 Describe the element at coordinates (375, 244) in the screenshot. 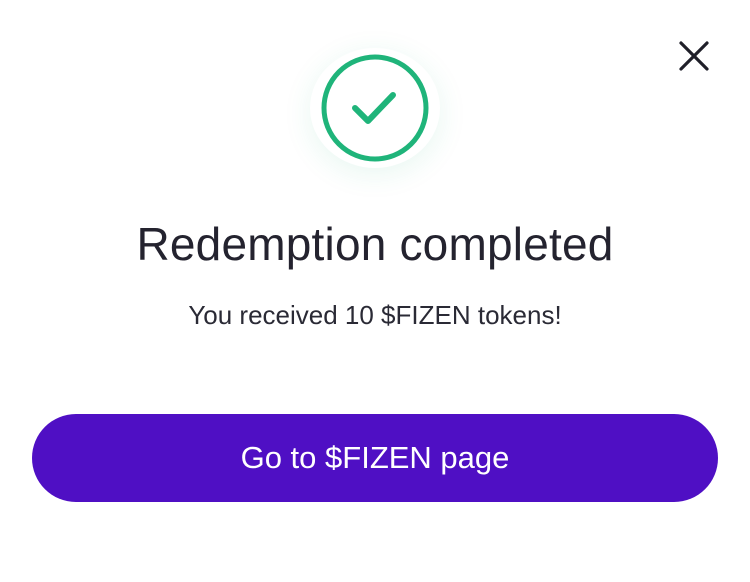

I see `dialog-title: Redemption completed` at that location.